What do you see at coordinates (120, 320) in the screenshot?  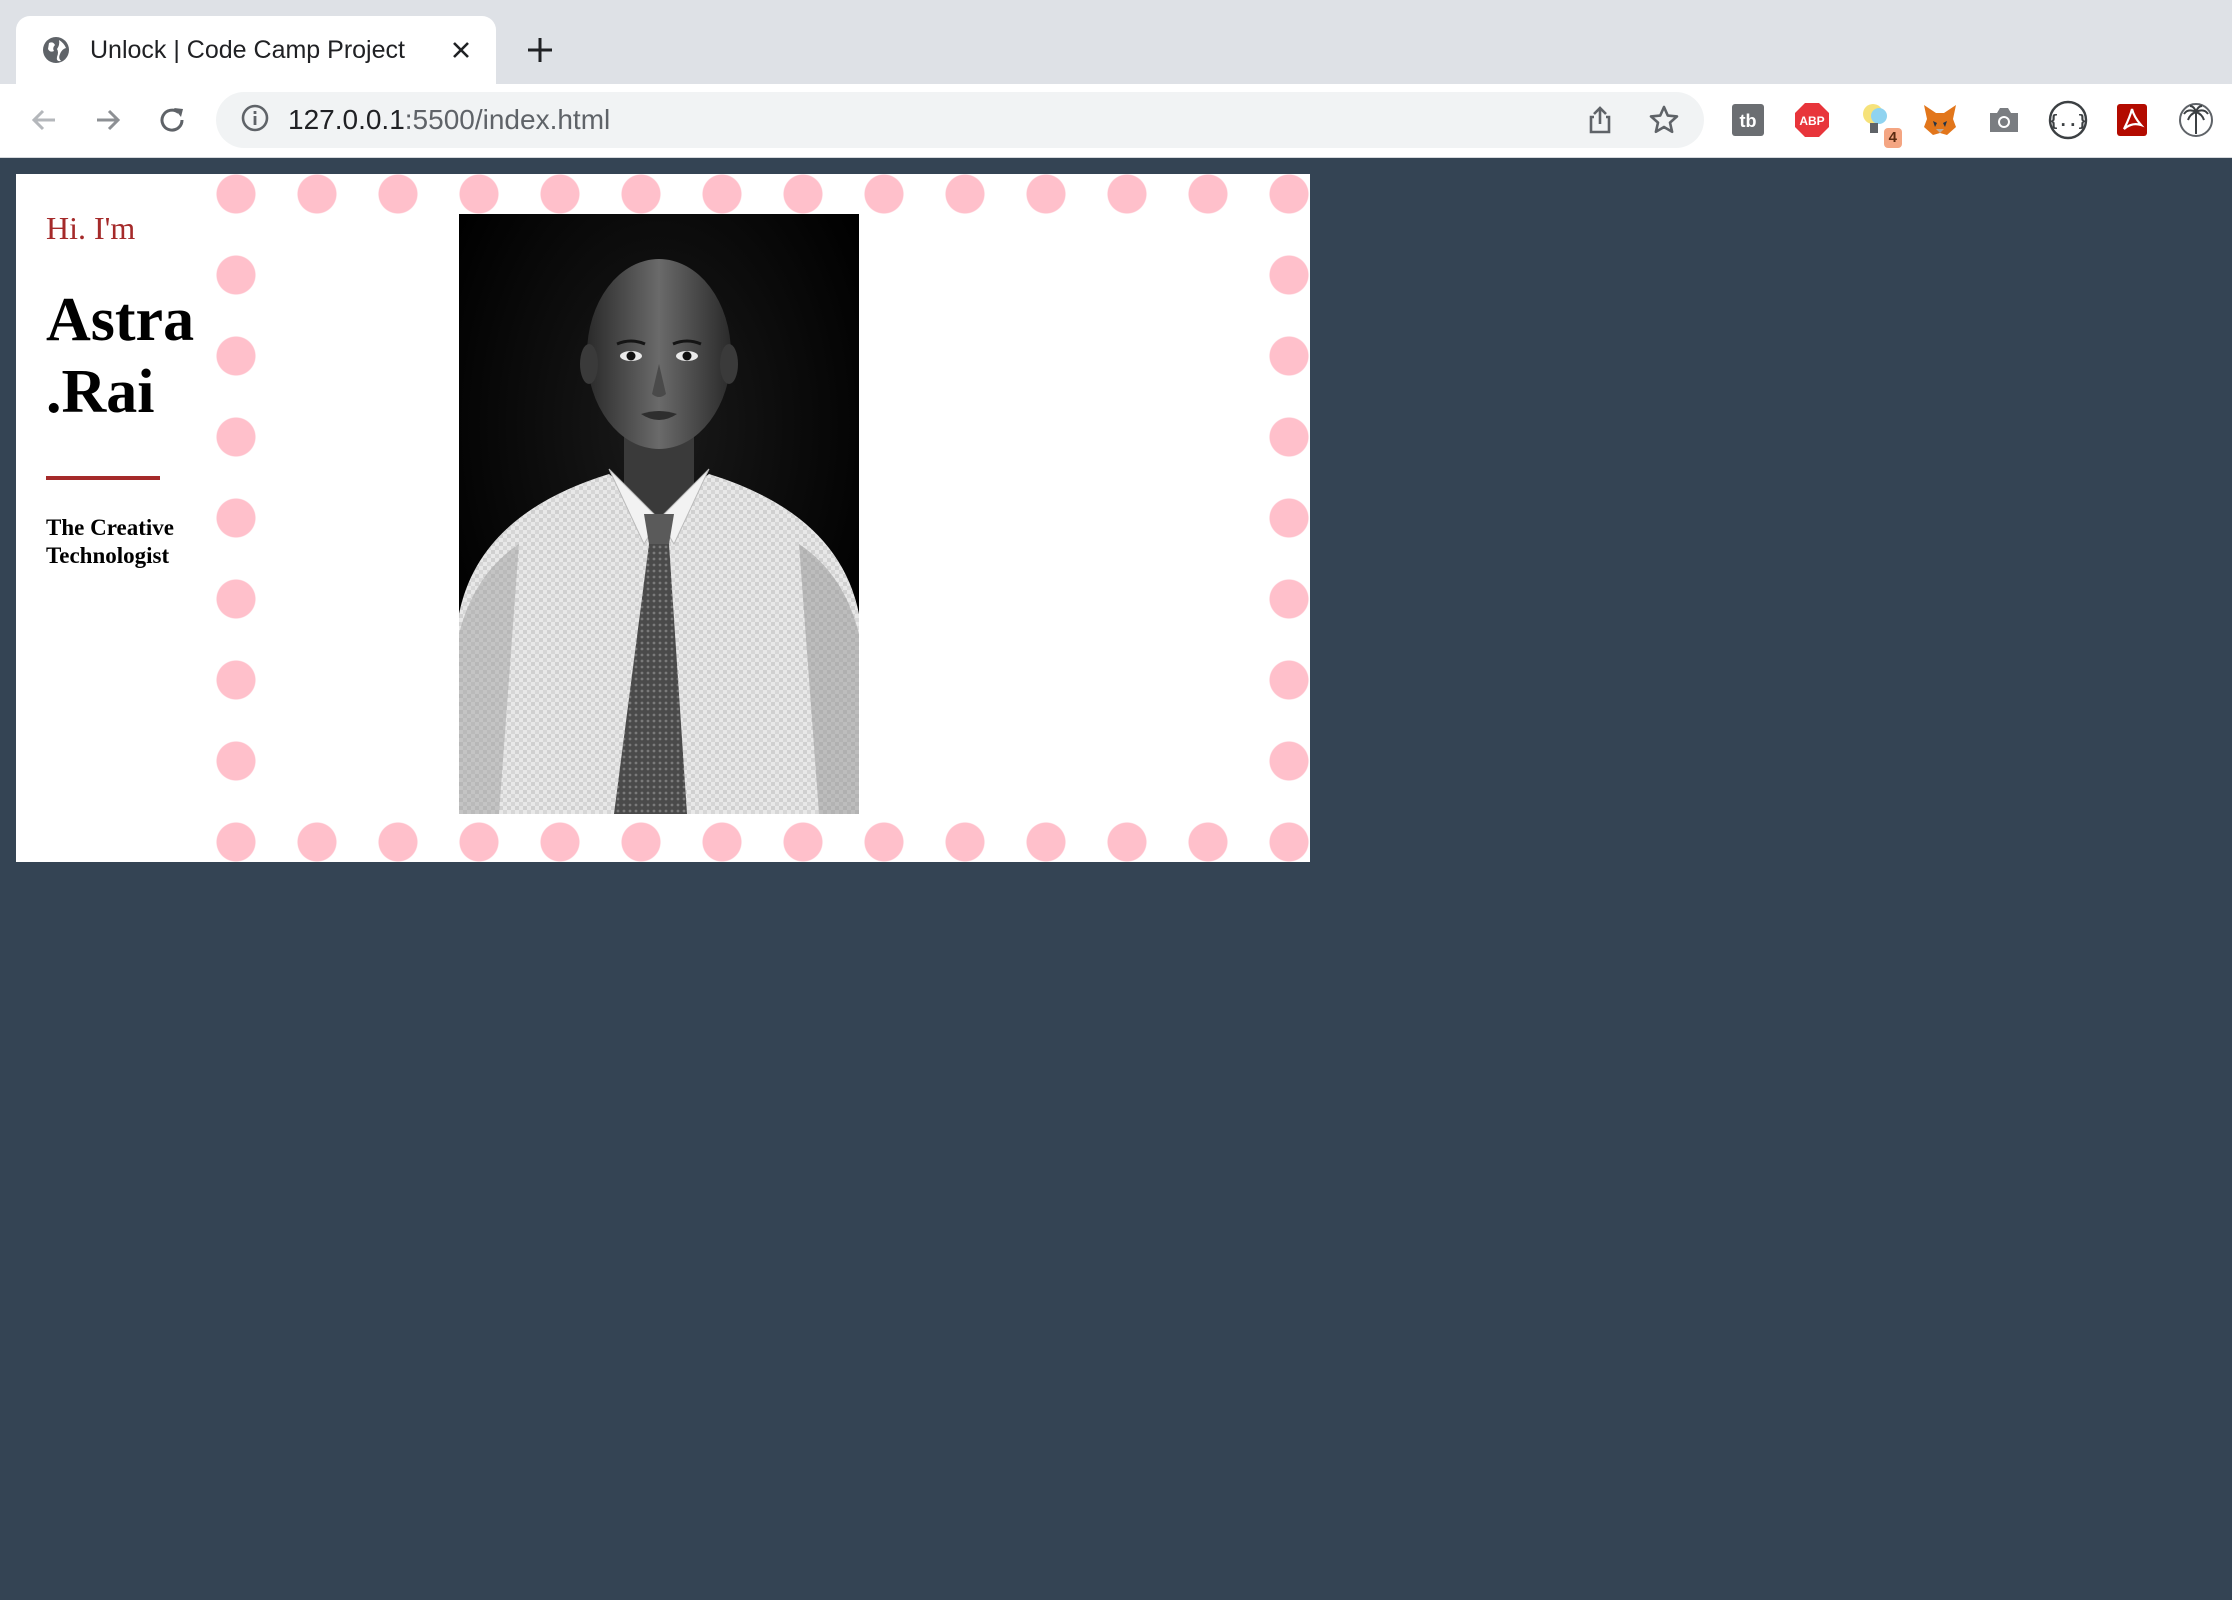 I see `name-first: Astra` at bounding box center [120, 320].